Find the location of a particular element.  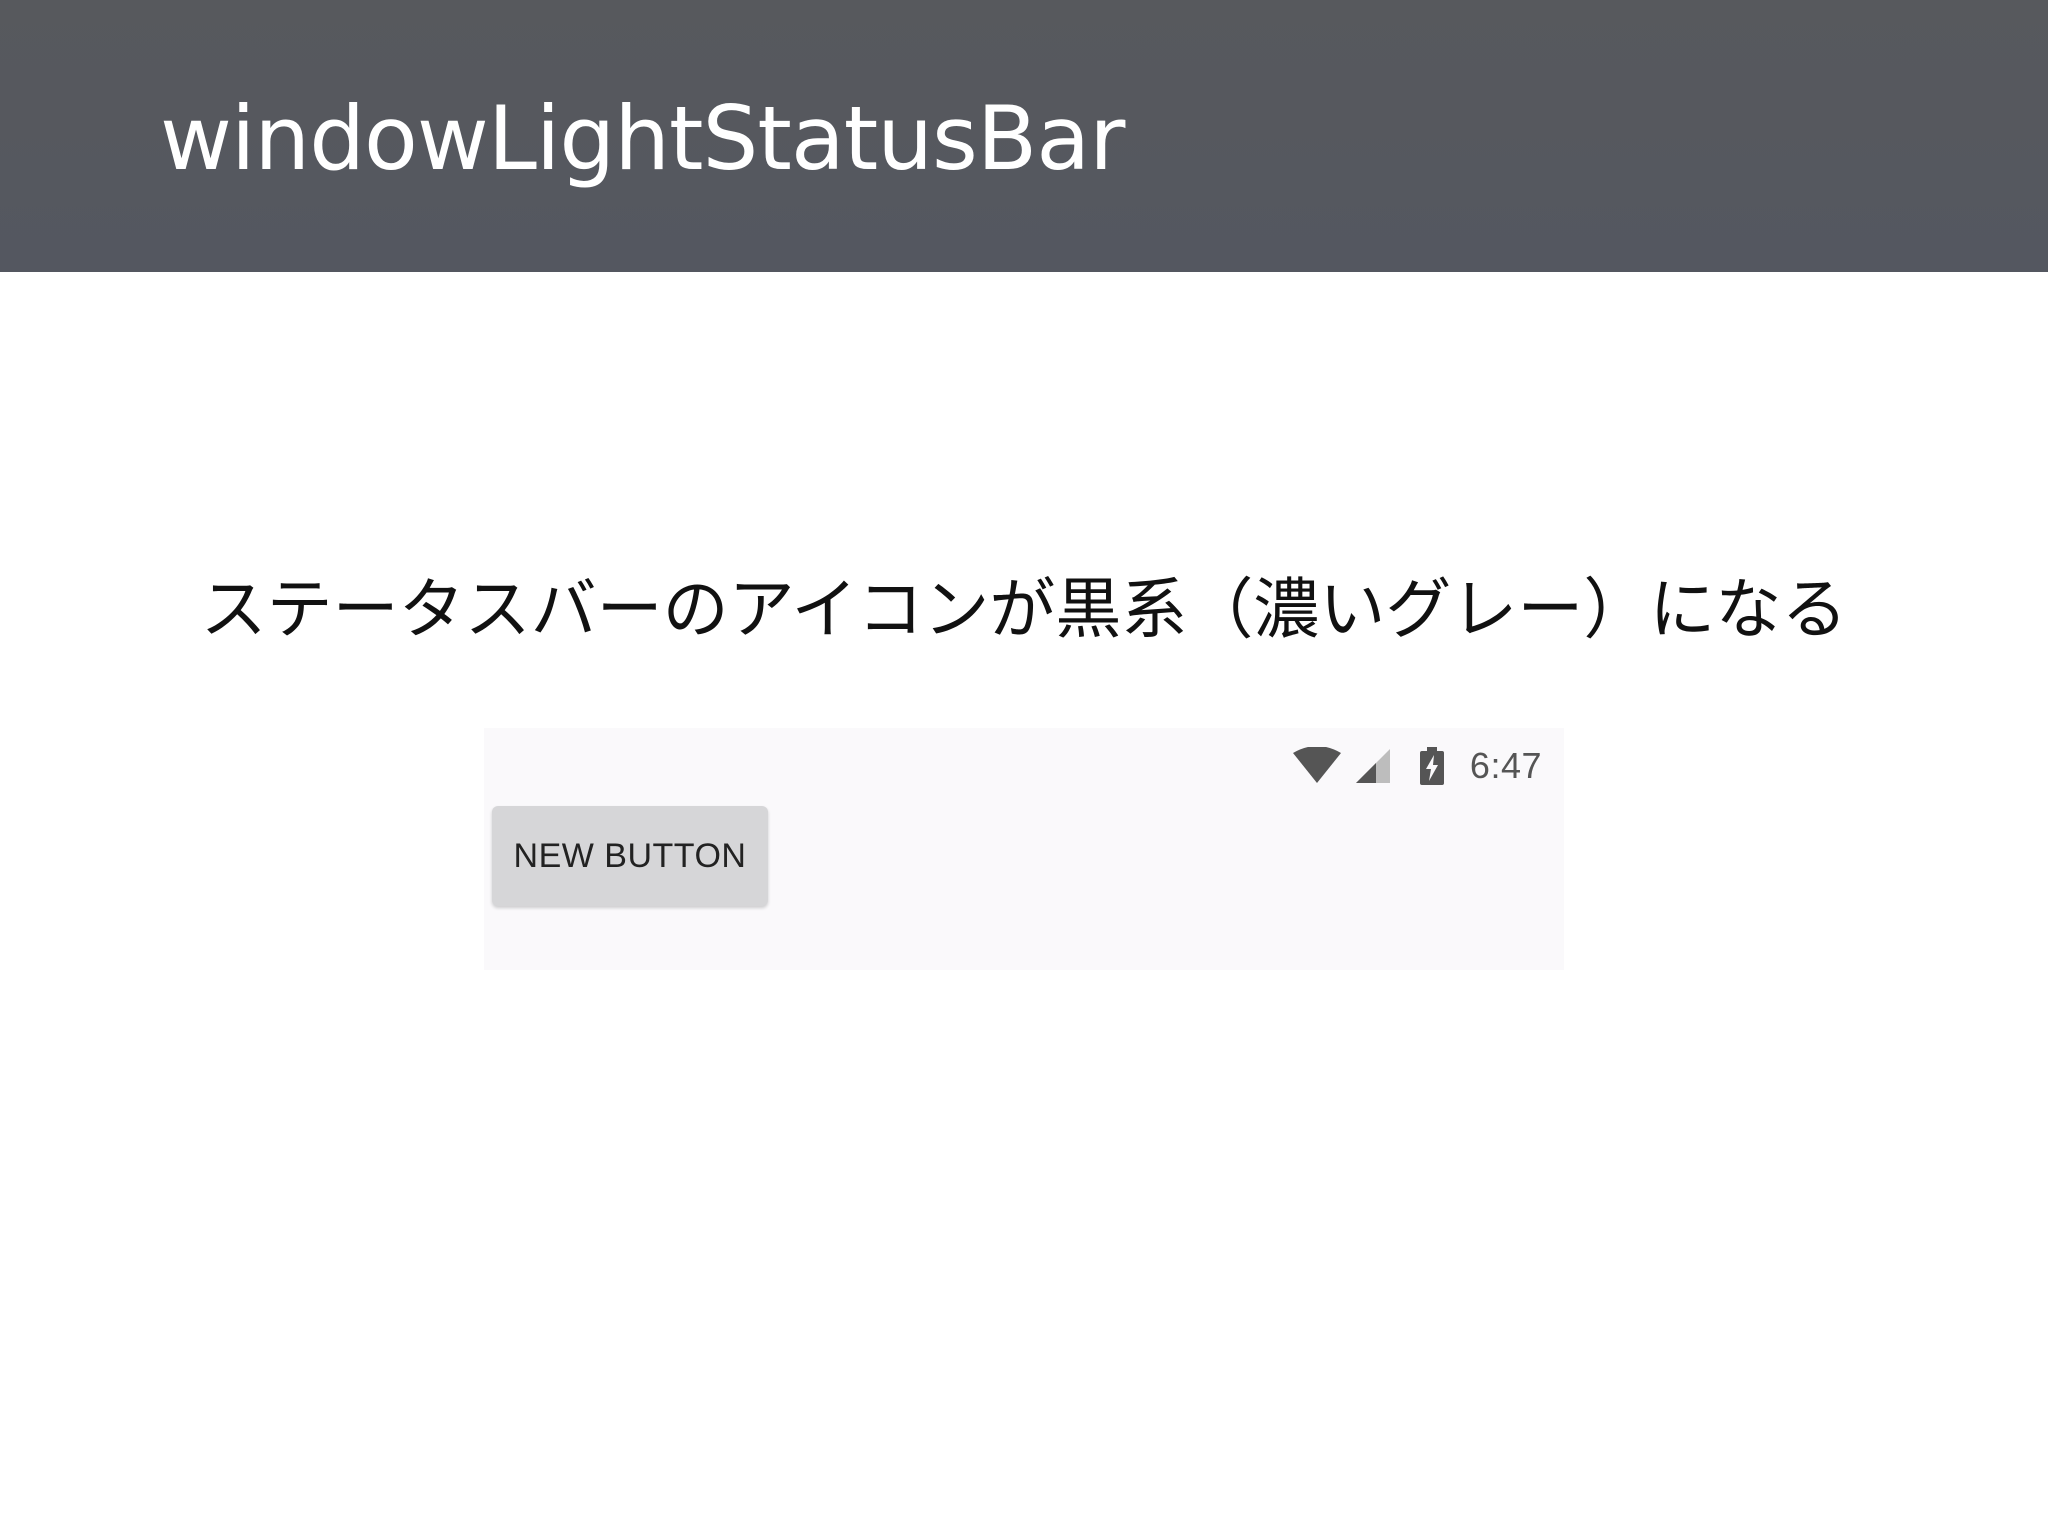

cellular-signal-icon is located at coordinates (1372, 766).